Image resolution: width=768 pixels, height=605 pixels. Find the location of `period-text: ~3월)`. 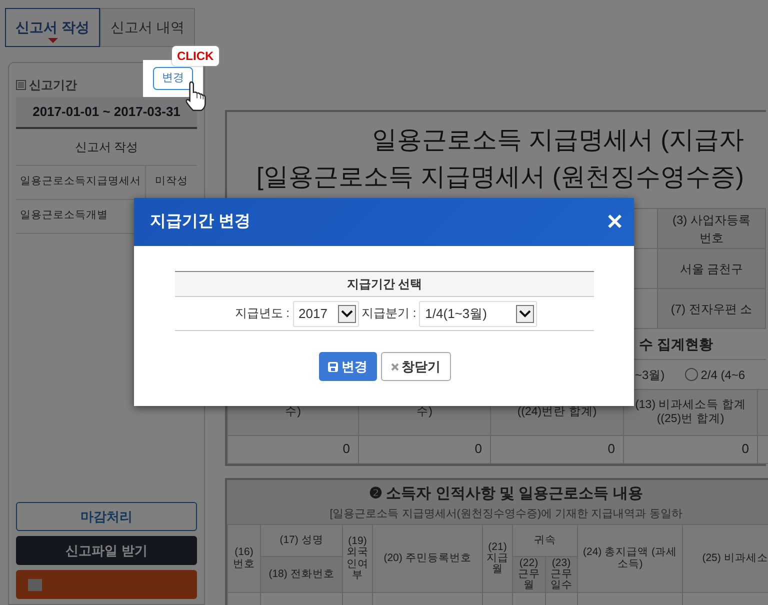

period-text: ~3월) is located at coordinates (650, 375).